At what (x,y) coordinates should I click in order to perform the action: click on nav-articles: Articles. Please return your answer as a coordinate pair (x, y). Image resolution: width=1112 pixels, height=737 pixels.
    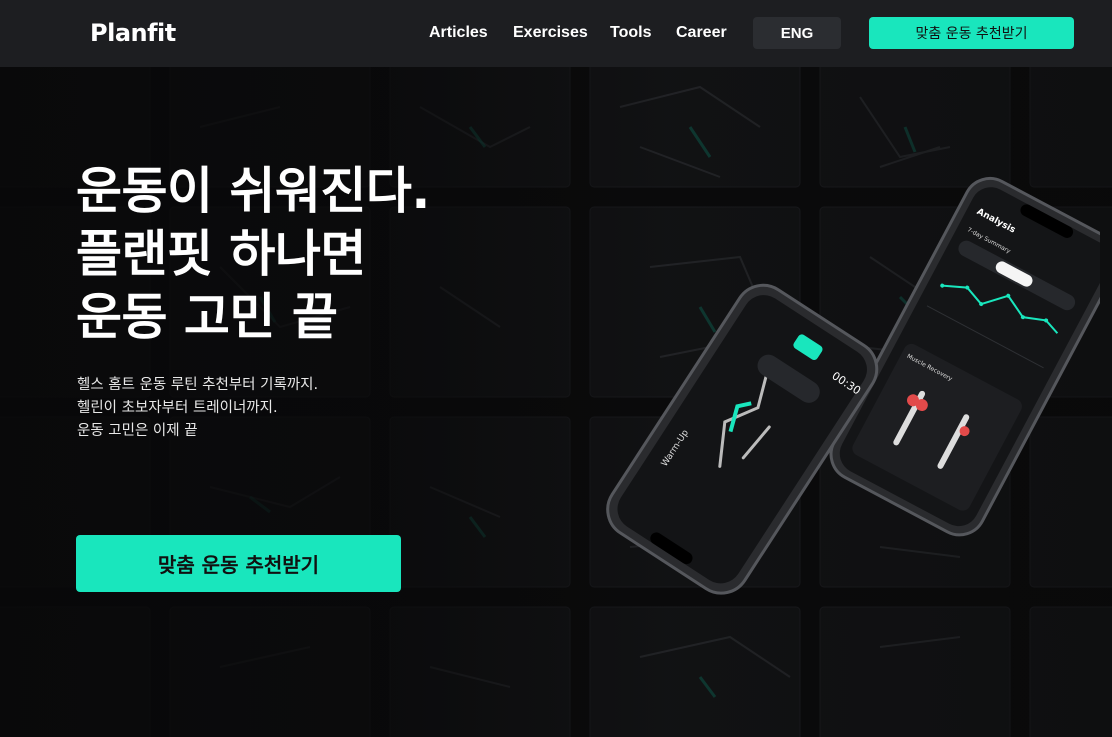
    Looking at the image, I should click on (458, 33).